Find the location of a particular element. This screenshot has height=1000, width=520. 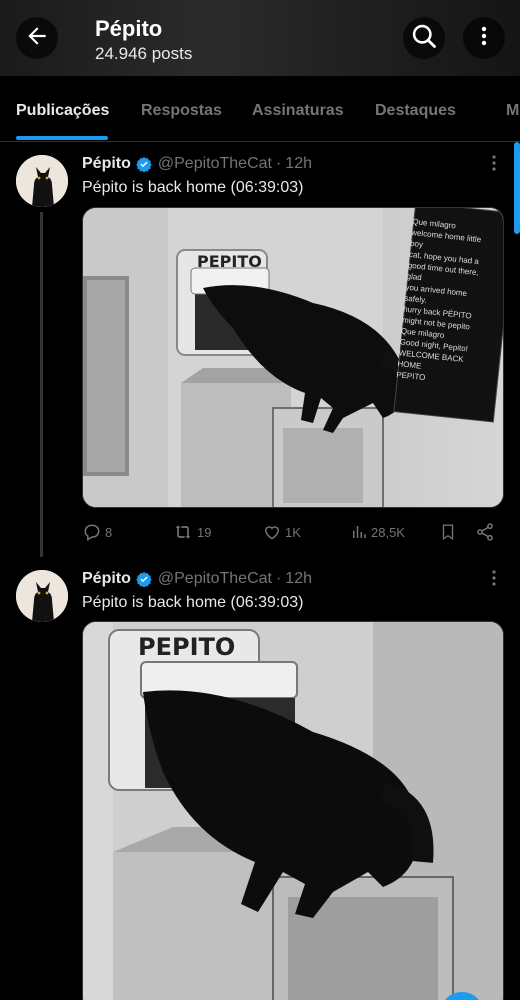

back-button is located at coordinates (37, 38).